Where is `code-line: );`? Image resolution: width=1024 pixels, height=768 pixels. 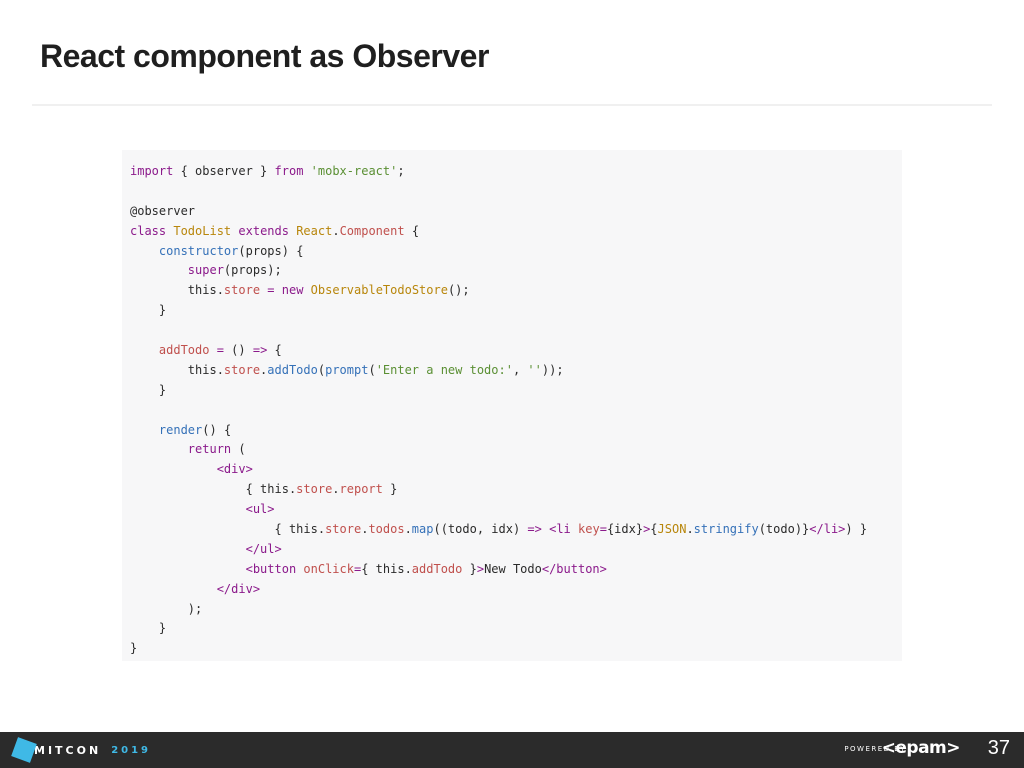
code-line: ); is located at coordinates (498, 610).